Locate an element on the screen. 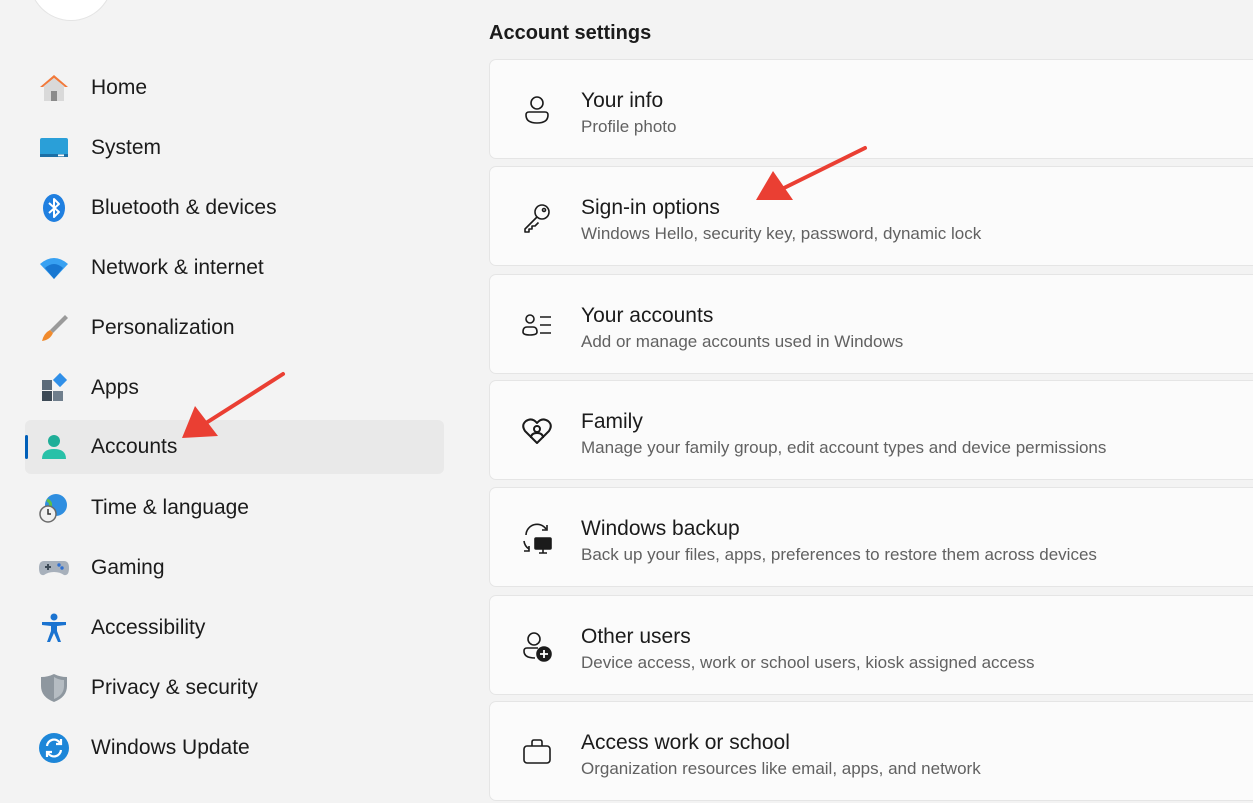 The image size is (1253, 803). backup-icon is located at coordinates (537, 538).